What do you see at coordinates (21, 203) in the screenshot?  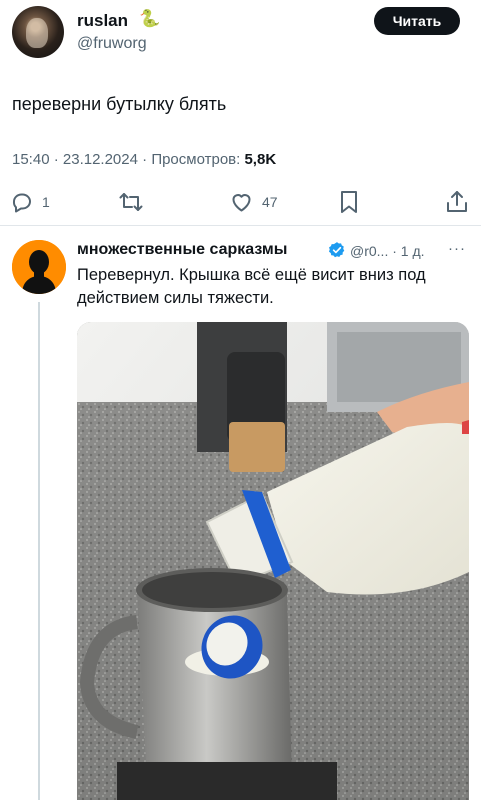 I see `comment-icon` at bounding box center [21, 203].